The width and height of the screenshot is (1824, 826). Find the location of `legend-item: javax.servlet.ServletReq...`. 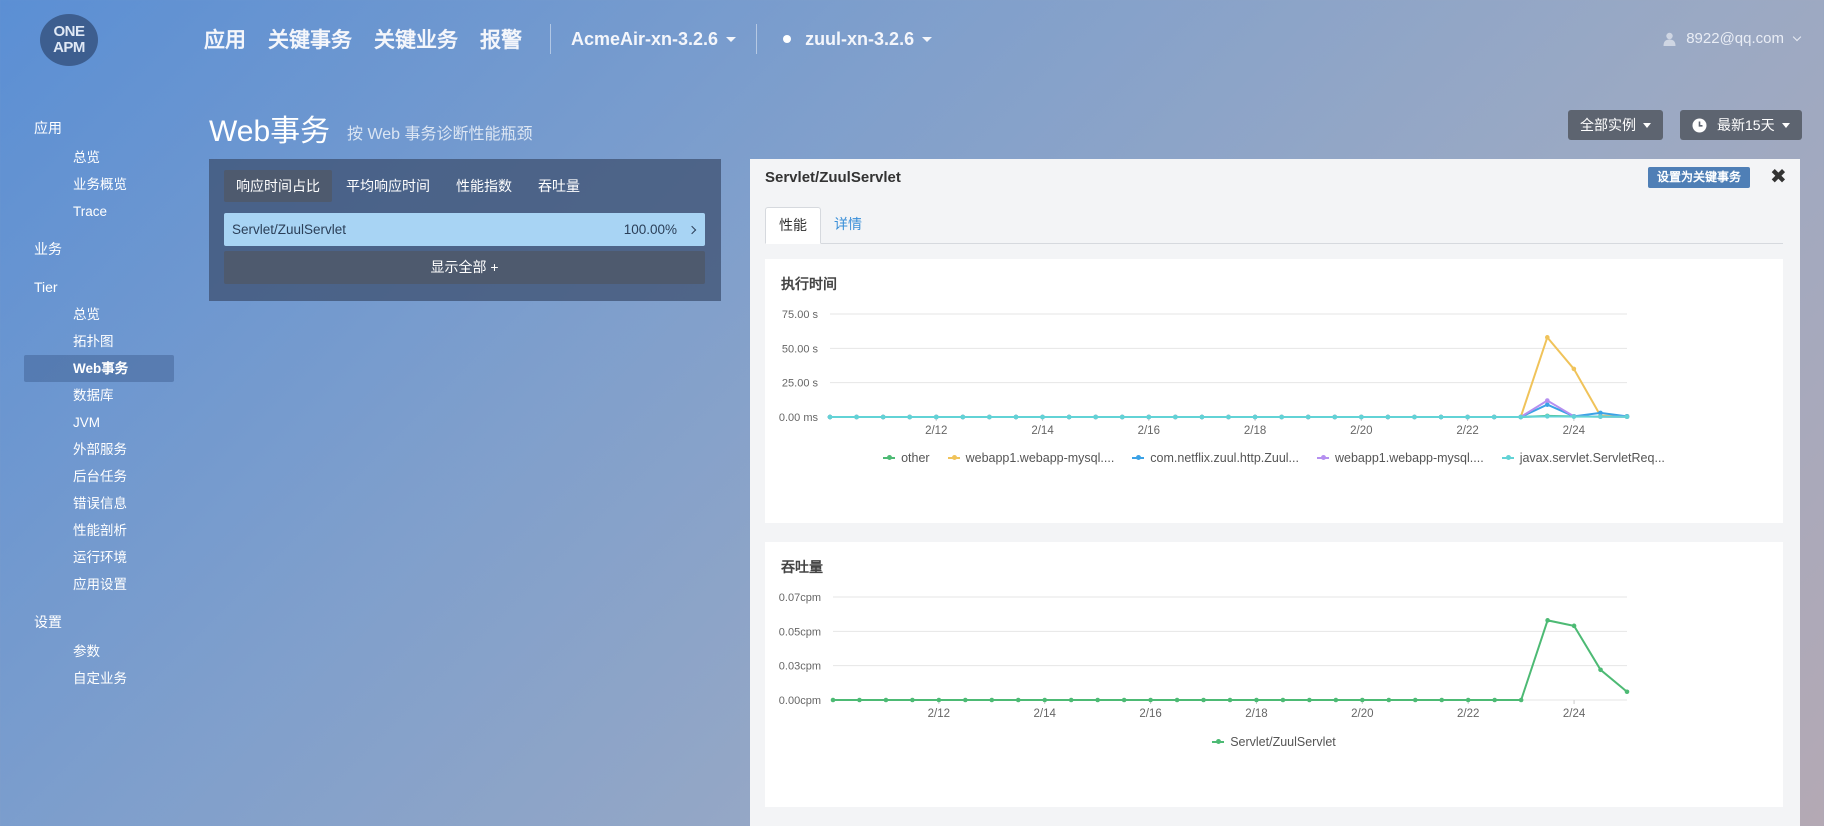

legend-item: javax.servlet.ServletReq... is located at coordinates (1583, 458).